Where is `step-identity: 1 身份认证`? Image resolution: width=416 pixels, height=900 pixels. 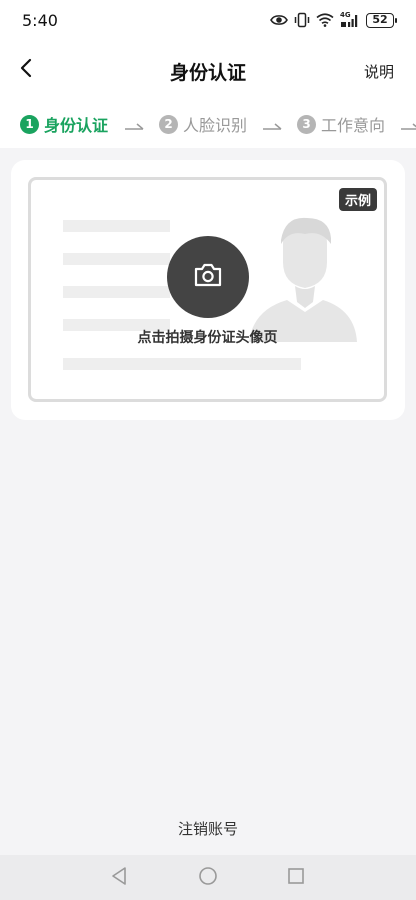
step-identity: 1 身份认证 is located at coordinates (64, 124).